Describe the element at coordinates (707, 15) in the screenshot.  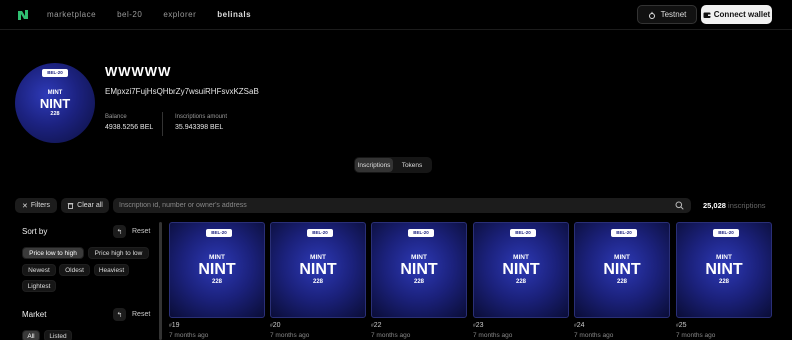
I see `wallet-icon` at that location.